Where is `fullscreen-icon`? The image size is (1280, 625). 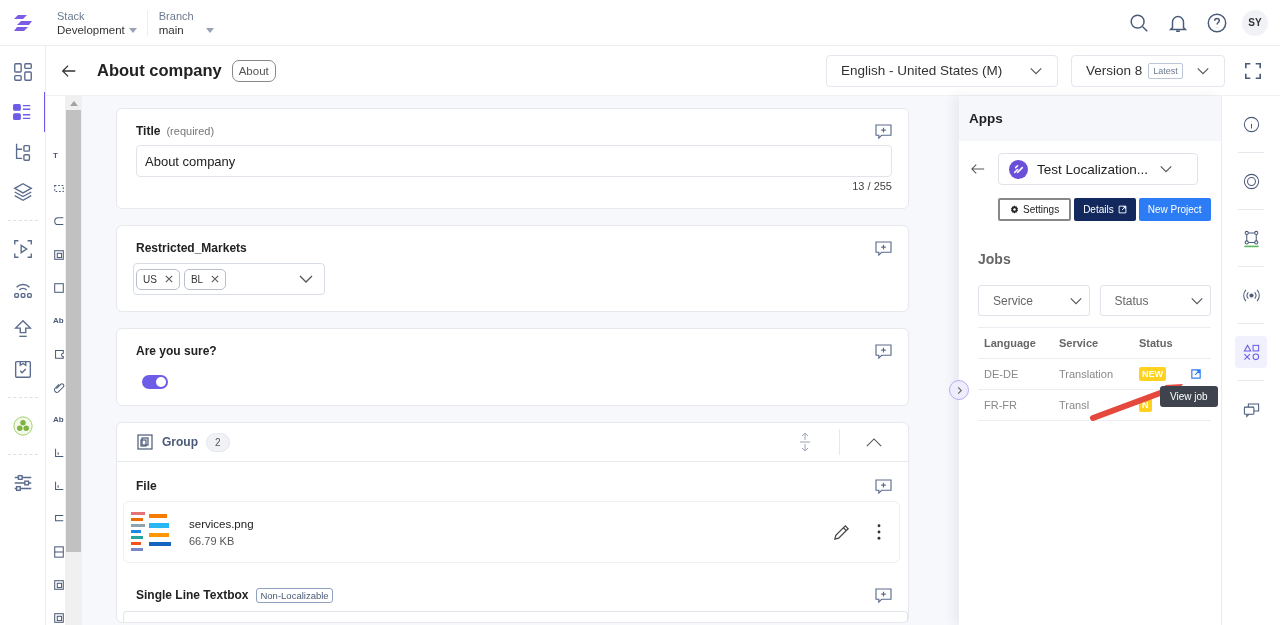
fullscreen-icon is located at coordinates (1253, 70).